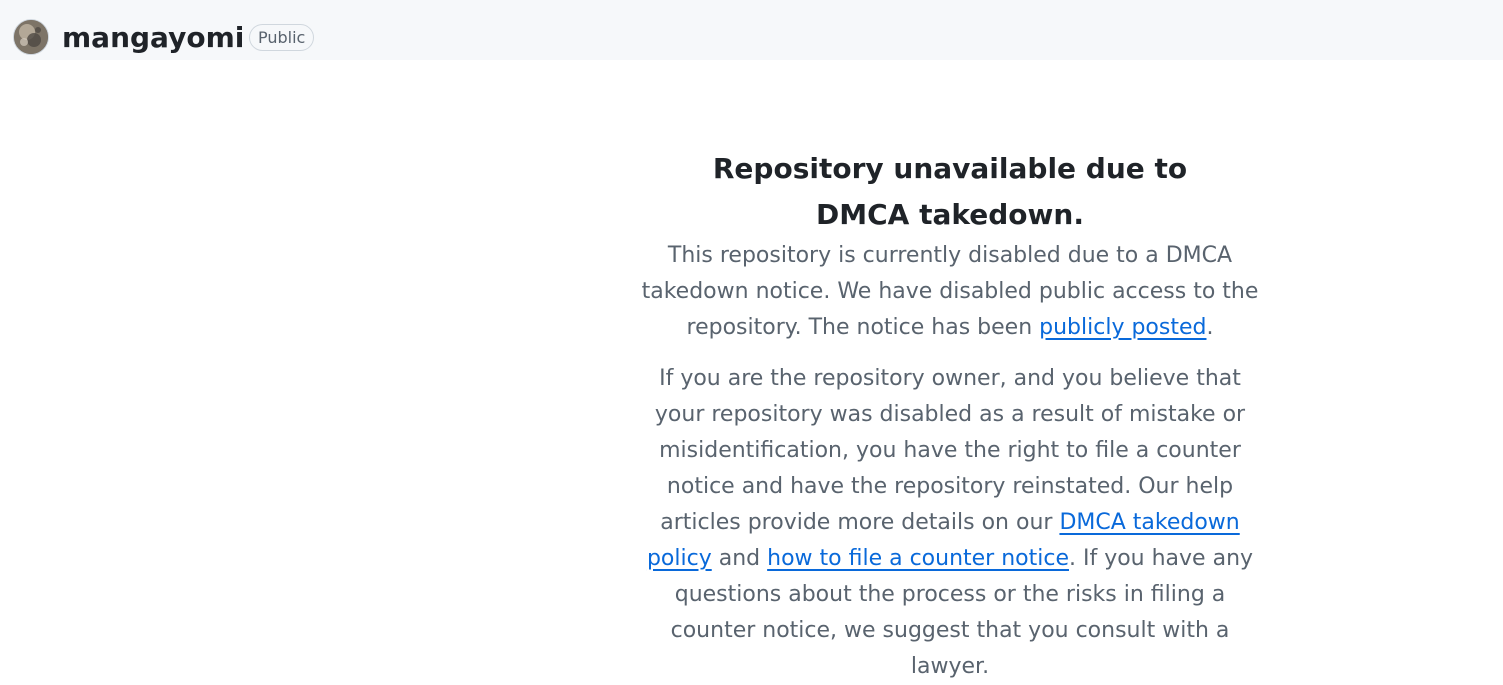 Image resolution: width=1503 pixels, height=685 pixels. What do you see at coordinates (1210, 327) in the screenshot?
I see `notice-text: .` at bounding box center [1210, 327].